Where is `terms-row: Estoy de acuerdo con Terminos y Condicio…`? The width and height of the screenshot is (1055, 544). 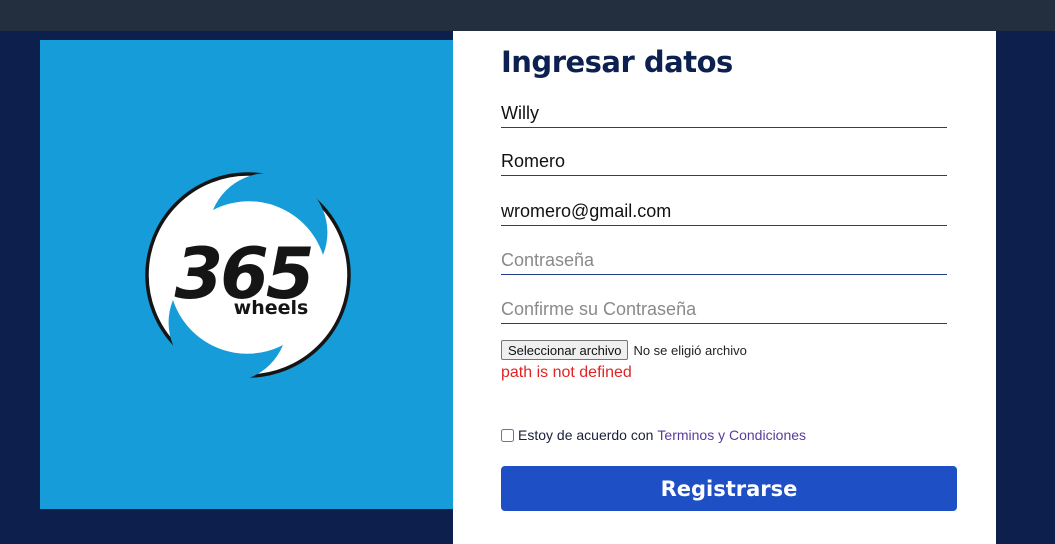
terms-row: Estoy de acuerdo con Terminos y Condicio… is located at coordinates (653, 435).